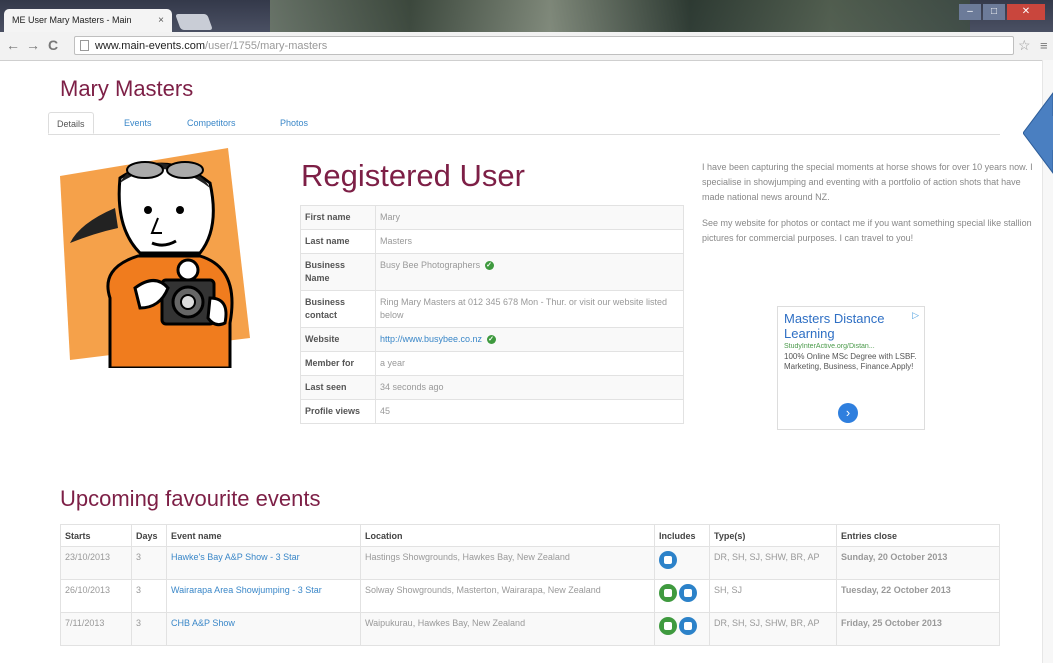  Describe the element at coordinates (1026, 12) in the screenshot. I see `close-window-button: ✕` at that location.